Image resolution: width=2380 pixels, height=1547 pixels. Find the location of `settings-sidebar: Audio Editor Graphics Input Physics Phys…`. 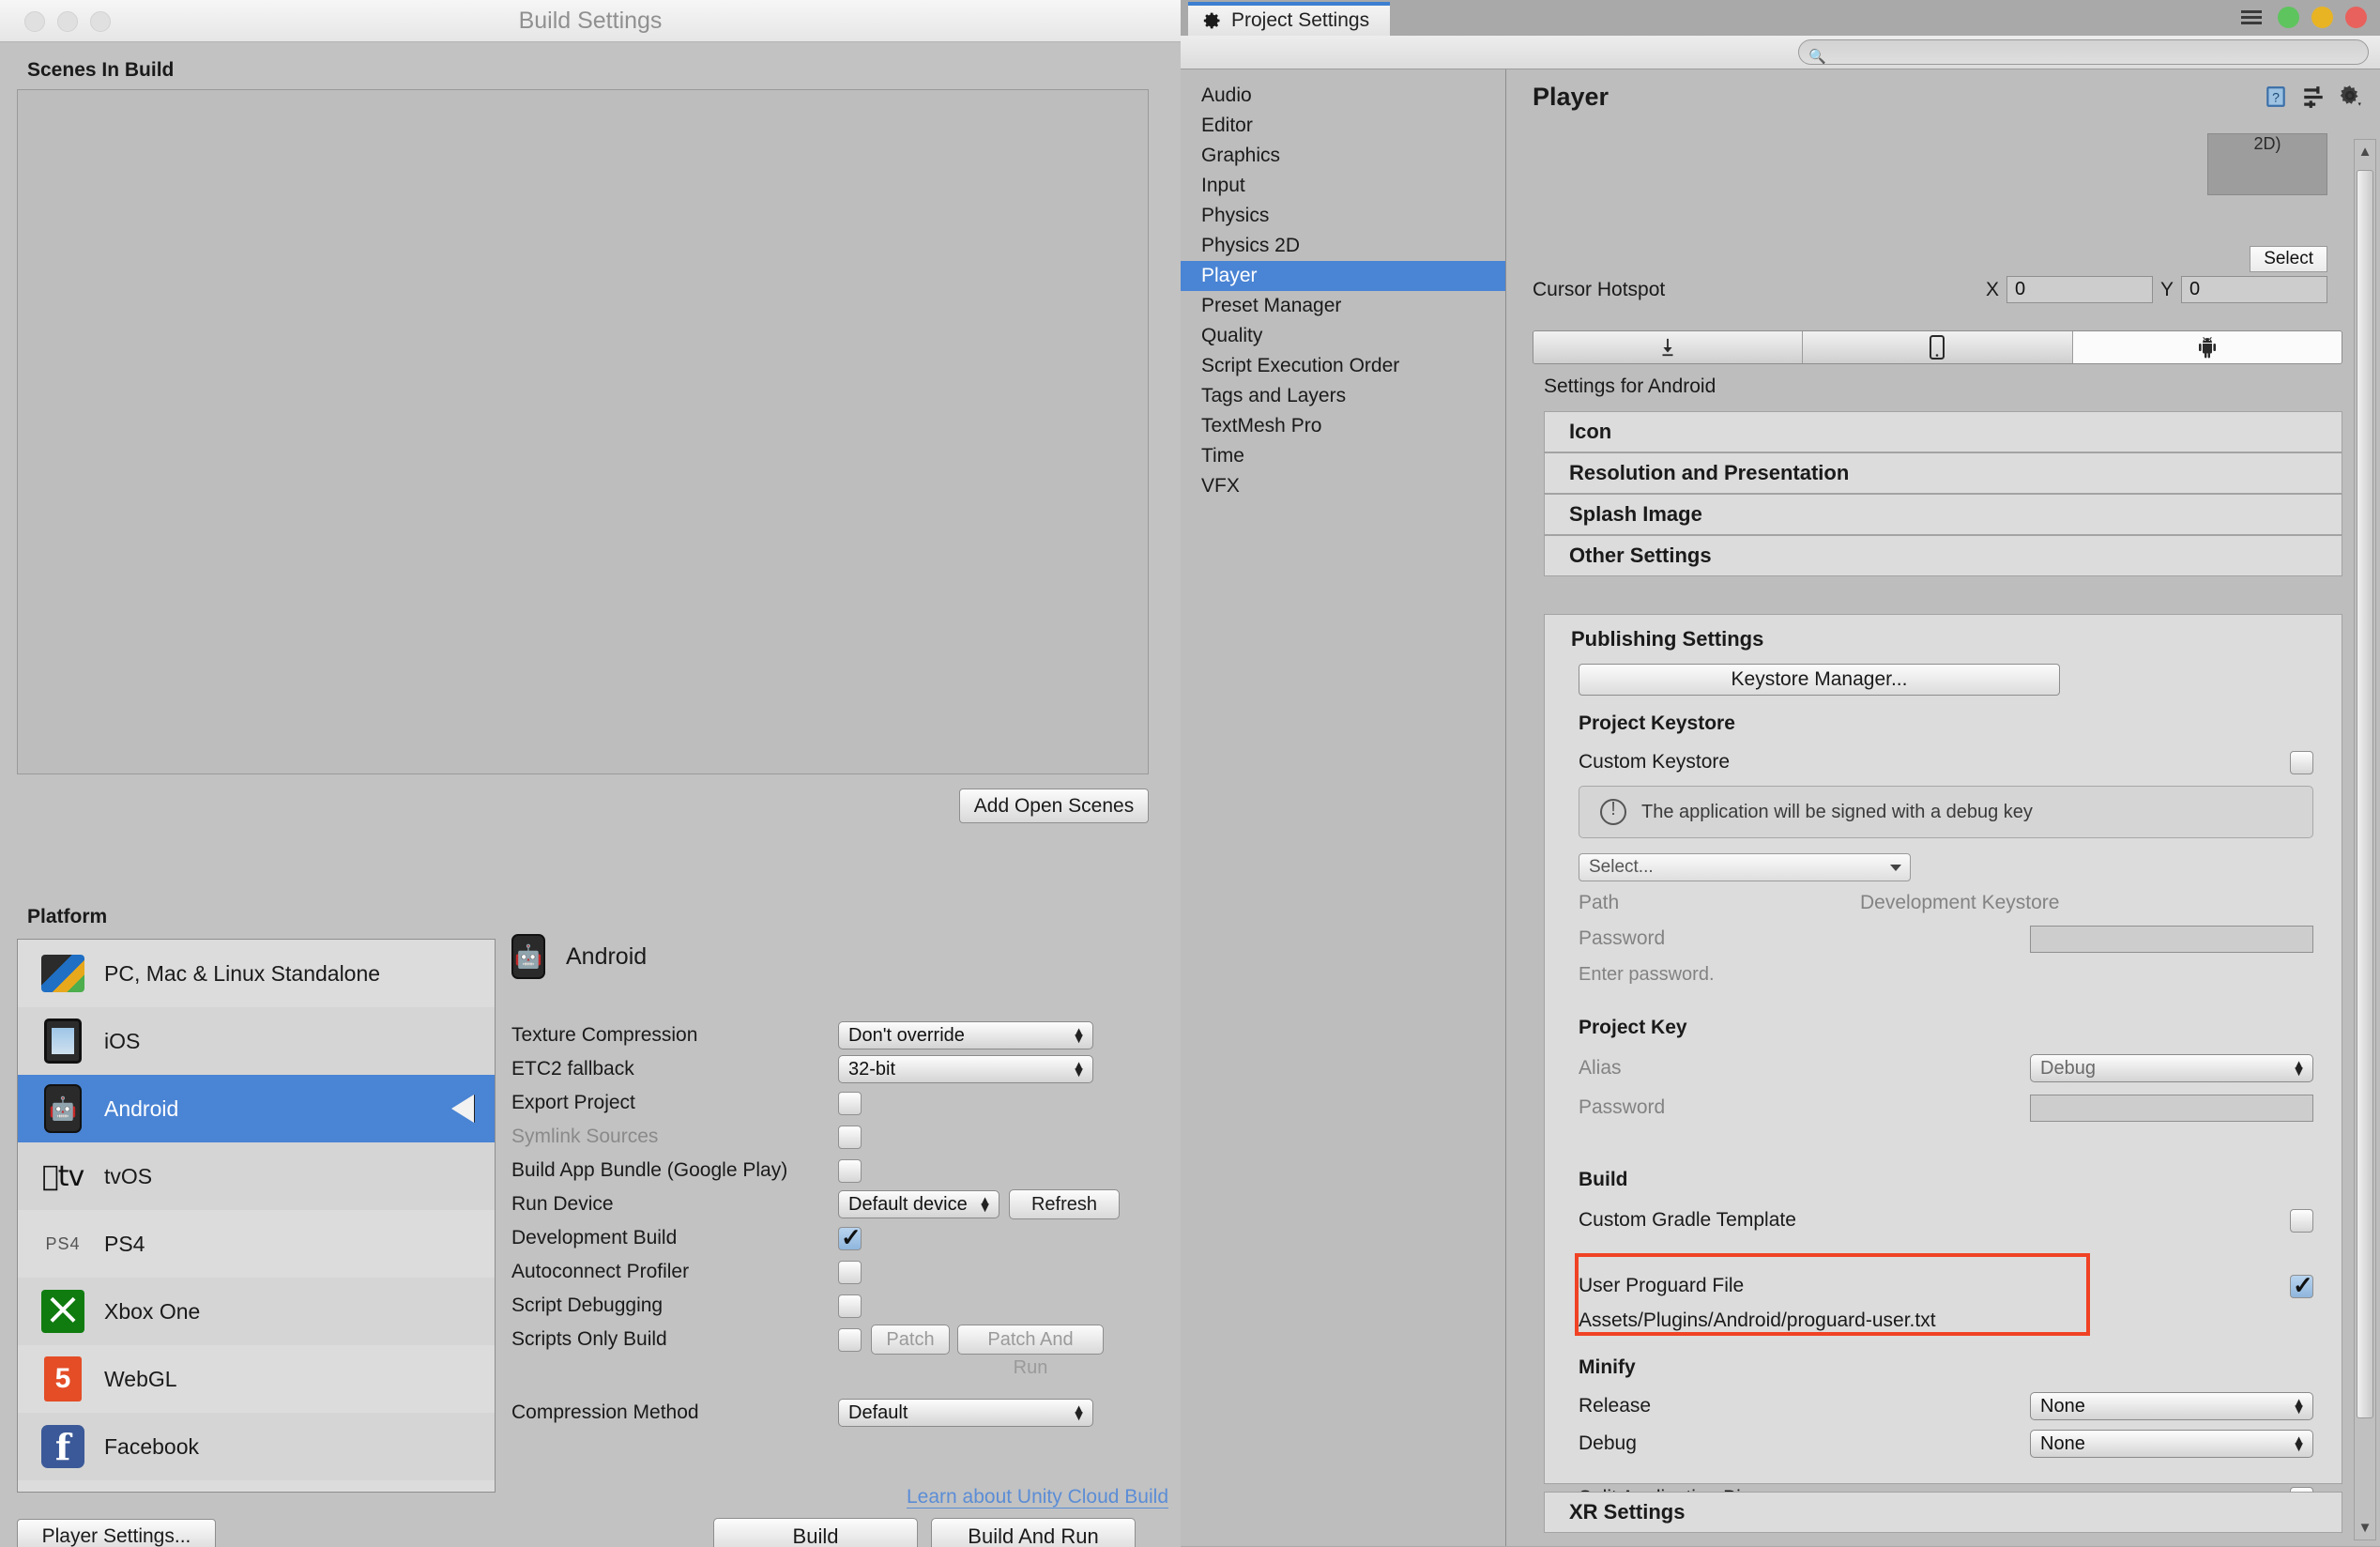

settings-sidebar: Audio Editor Graphics Input Physics Phys… is located at coordinates (1343, 807).